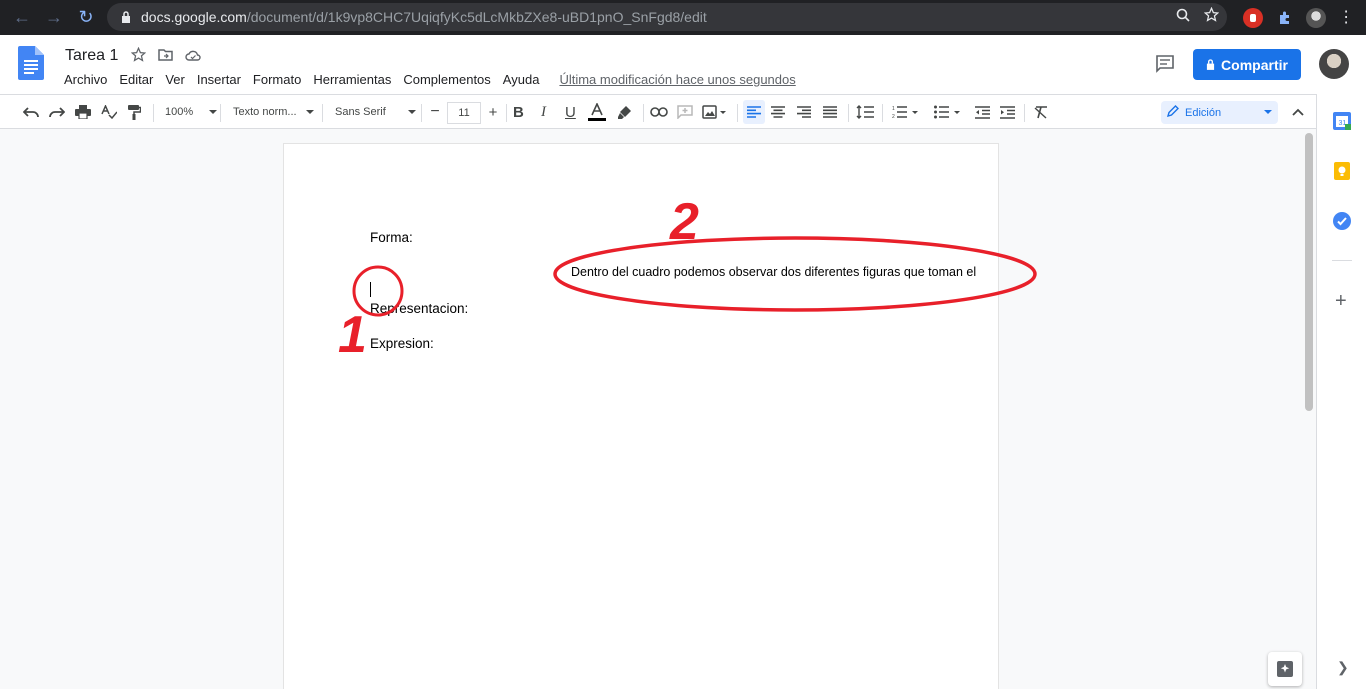  What do you see at coordinates (352, 335) in the screenshot?
I see `annotation-number-1: 1` at bounding box center [352, 335].